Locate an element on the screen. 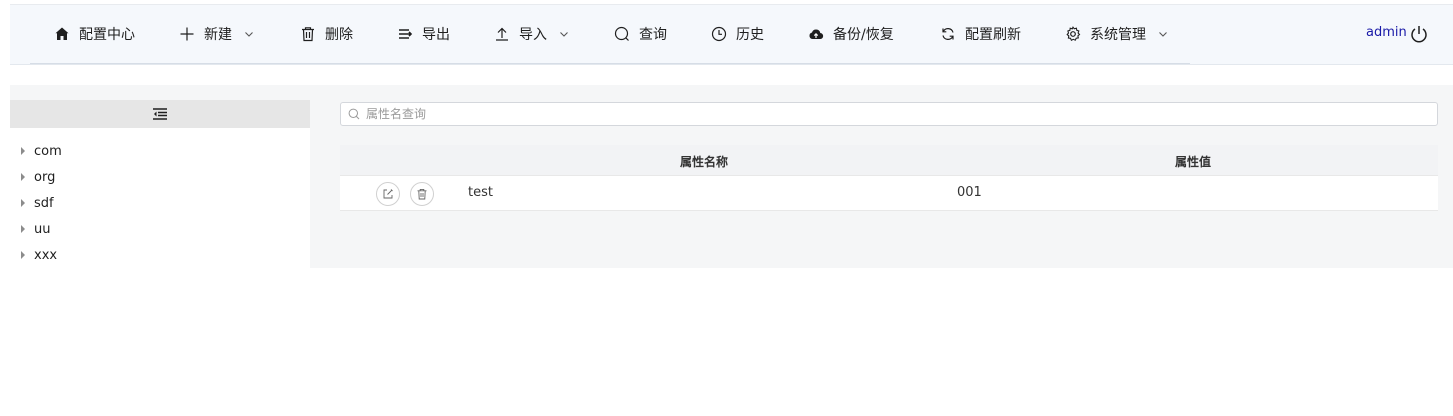  menu-backup: 备份/恢复 is located at coordinates (851, 34).